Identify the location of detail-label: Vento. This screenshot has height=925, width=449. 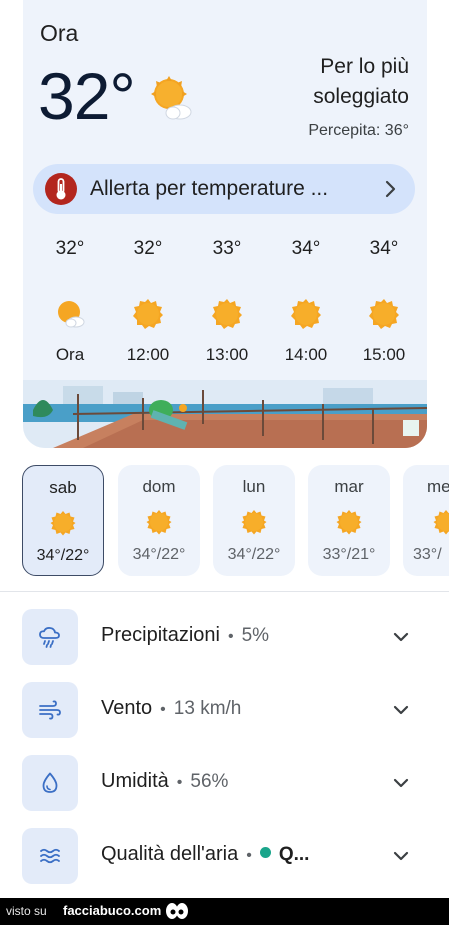
(127, 708).